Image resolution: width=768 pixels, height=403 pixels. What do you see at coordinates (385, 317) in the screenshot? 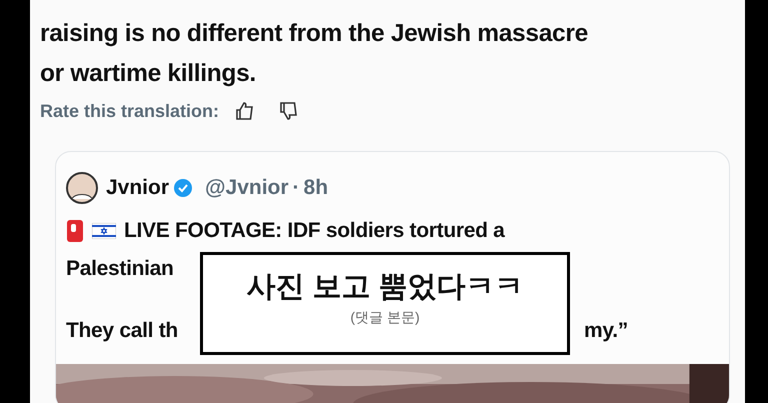
I see `caption-subtitle: (댓글 본문)` at bounding box center [385, 317].